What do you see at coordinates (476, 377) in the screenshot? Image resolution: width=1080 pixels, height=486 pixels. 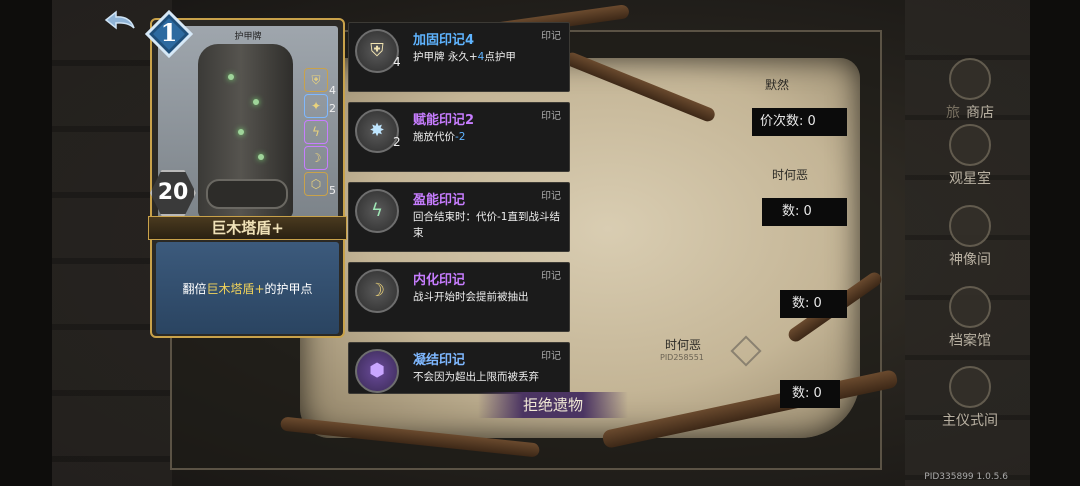 I see `mark-description: 不会因为超出上限而被丢弃` at bounding box center [476, 377].